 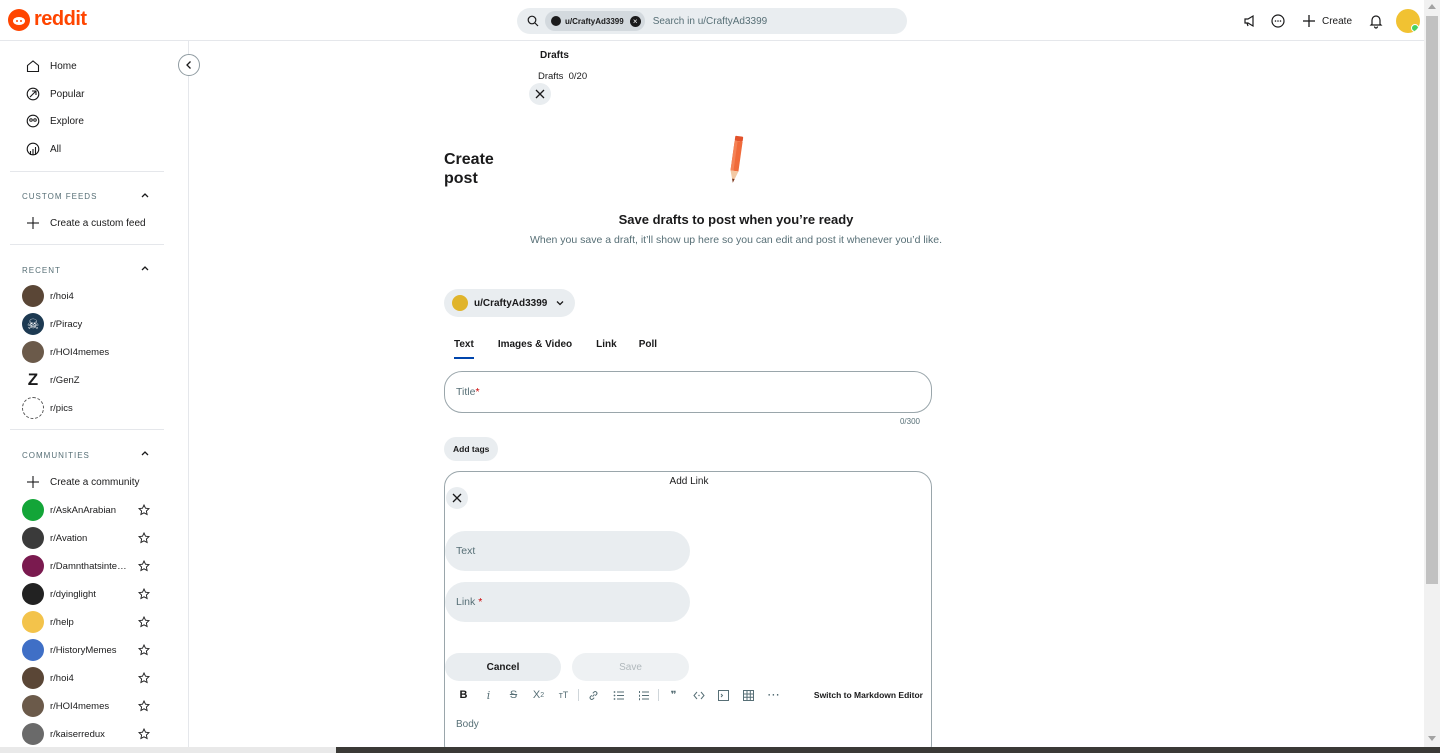 I want to click on quote-icon: ❞, so click(x=673, y=695).